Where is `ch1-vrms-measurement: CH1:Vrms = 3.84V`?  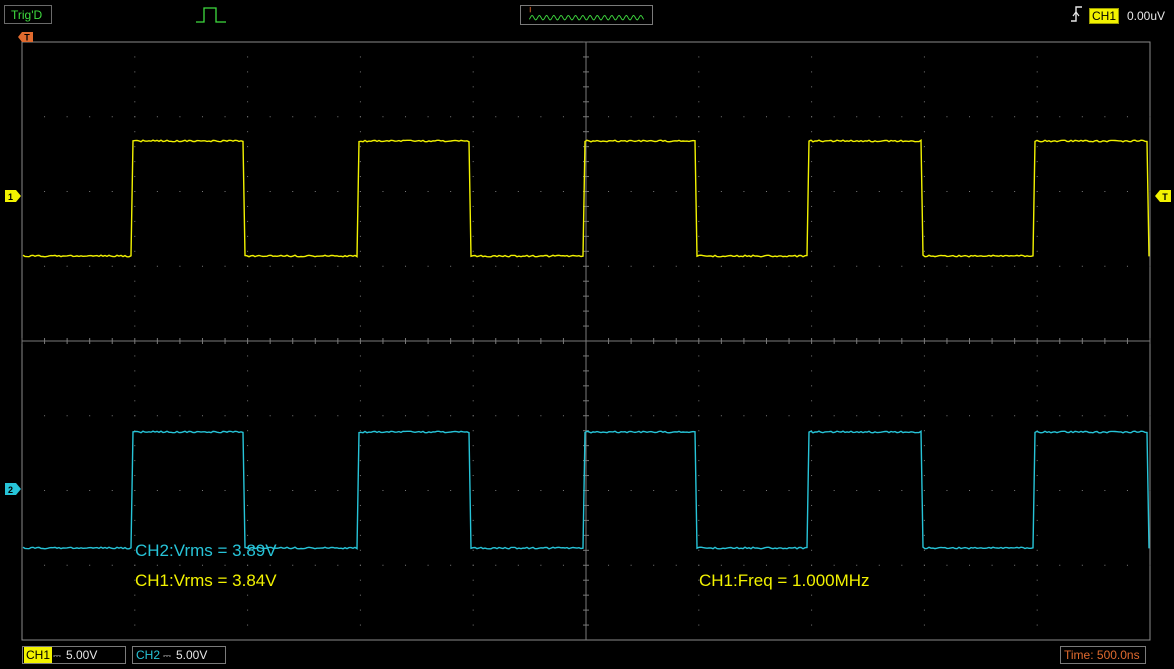
ch1-vrms-measurement: CH1:Vrms = 3.84V is located at coordinates (206, 580).